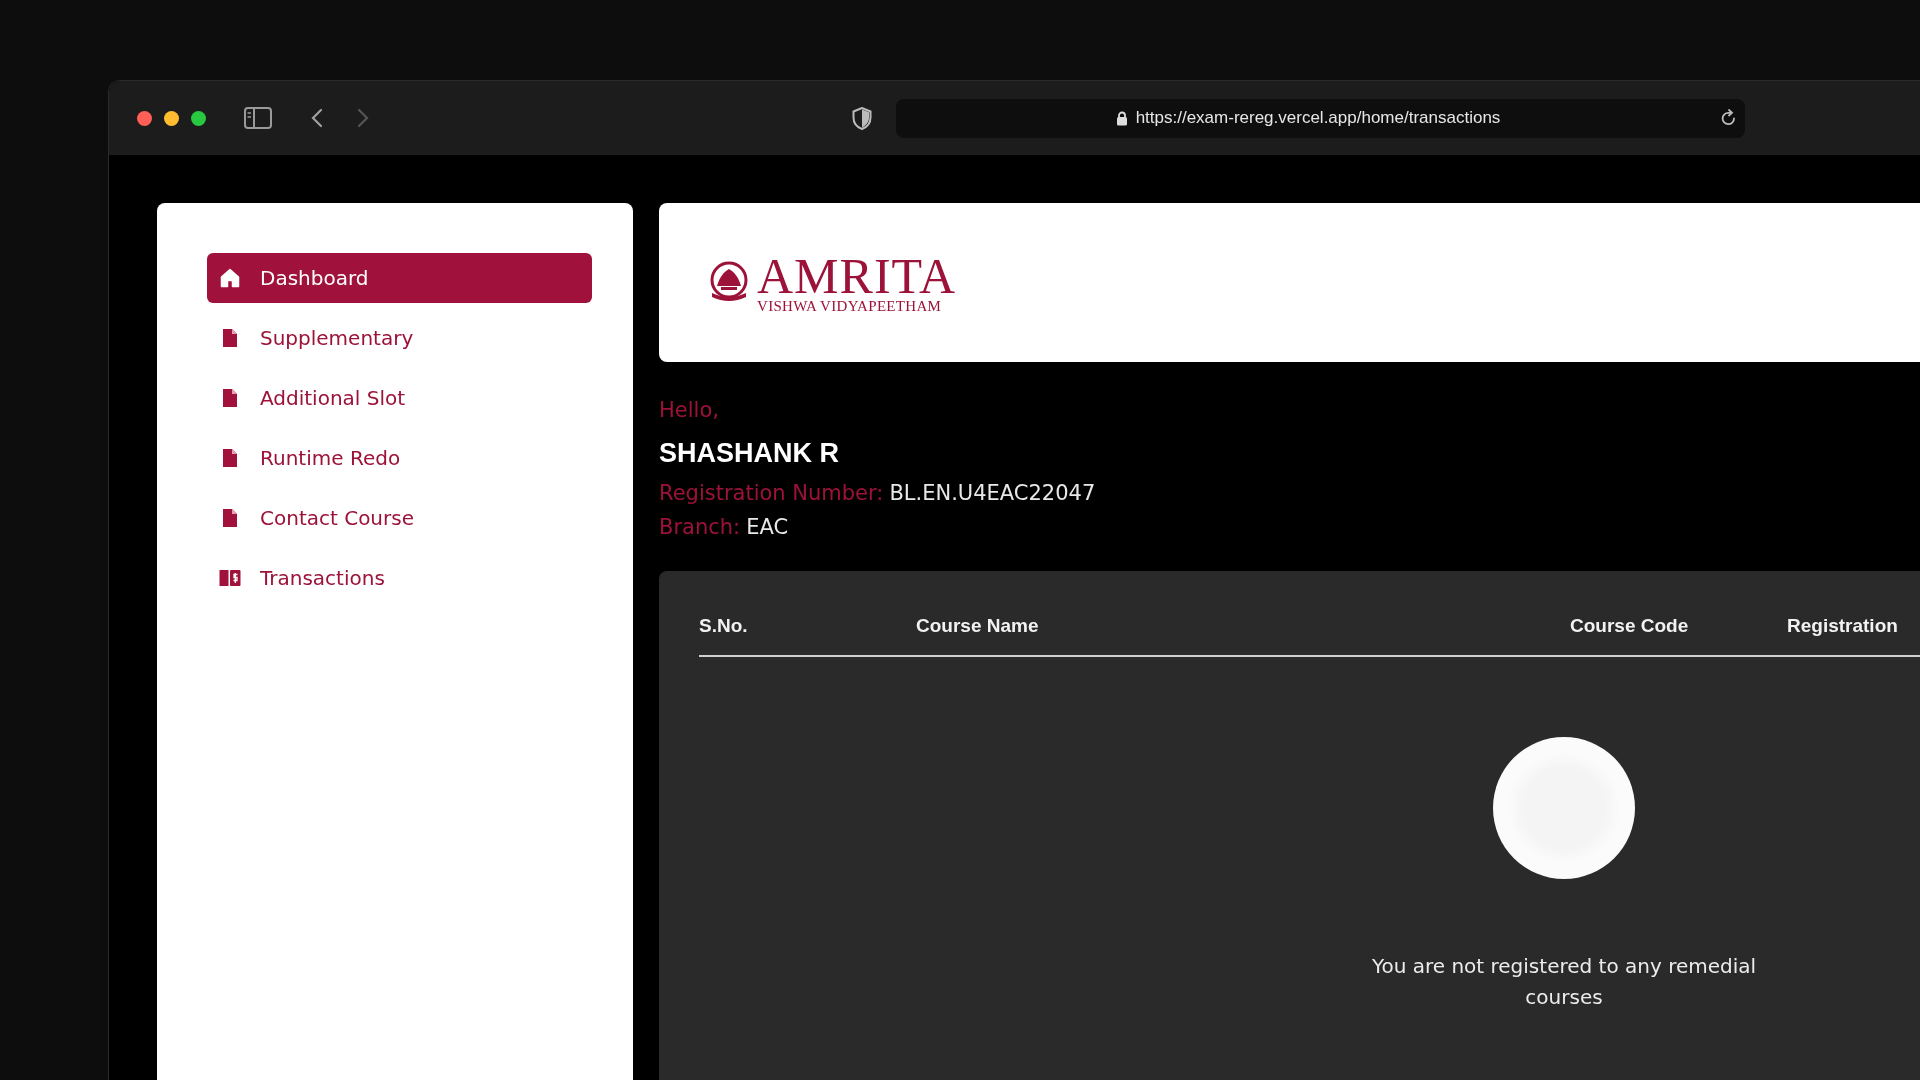 This screenshot has height=1080, width=1920. I want to click on home-icon, so click(230, 278).